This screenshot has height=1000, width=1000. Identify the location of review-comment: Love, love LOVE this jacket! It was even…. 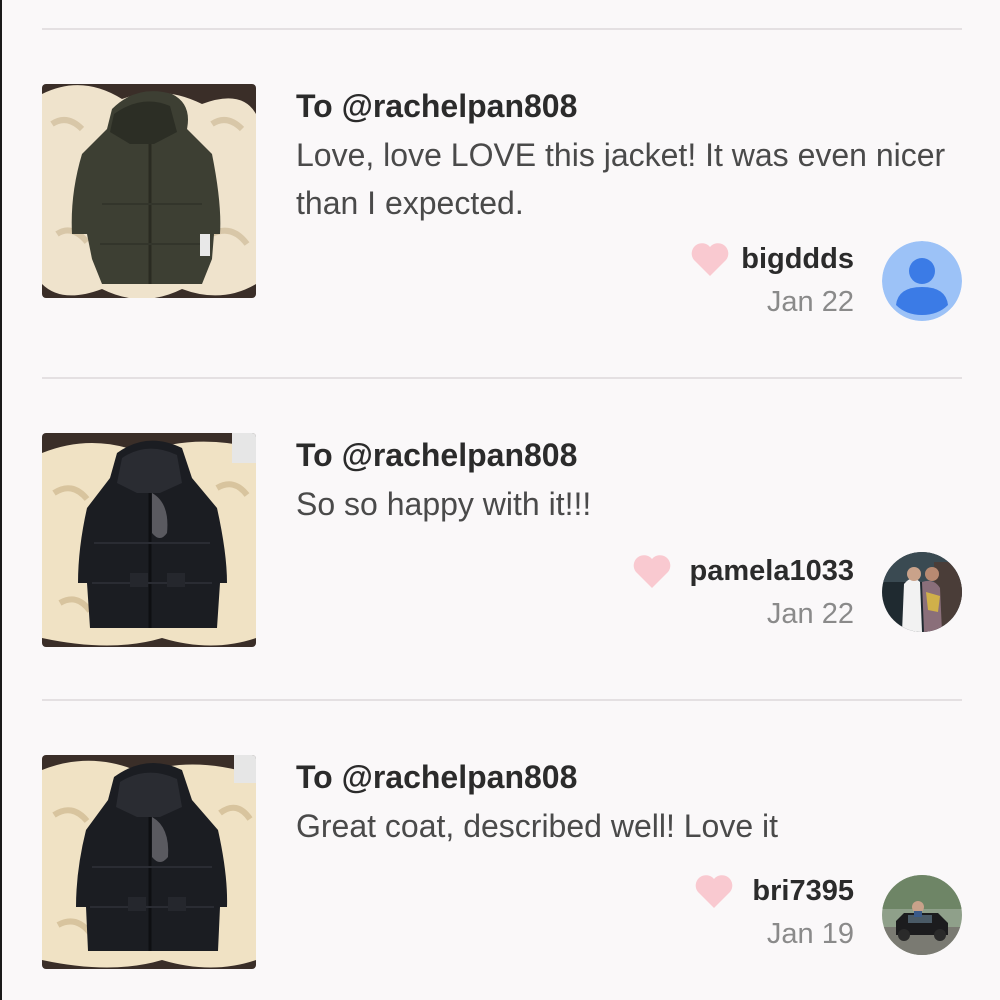
(621, 179).